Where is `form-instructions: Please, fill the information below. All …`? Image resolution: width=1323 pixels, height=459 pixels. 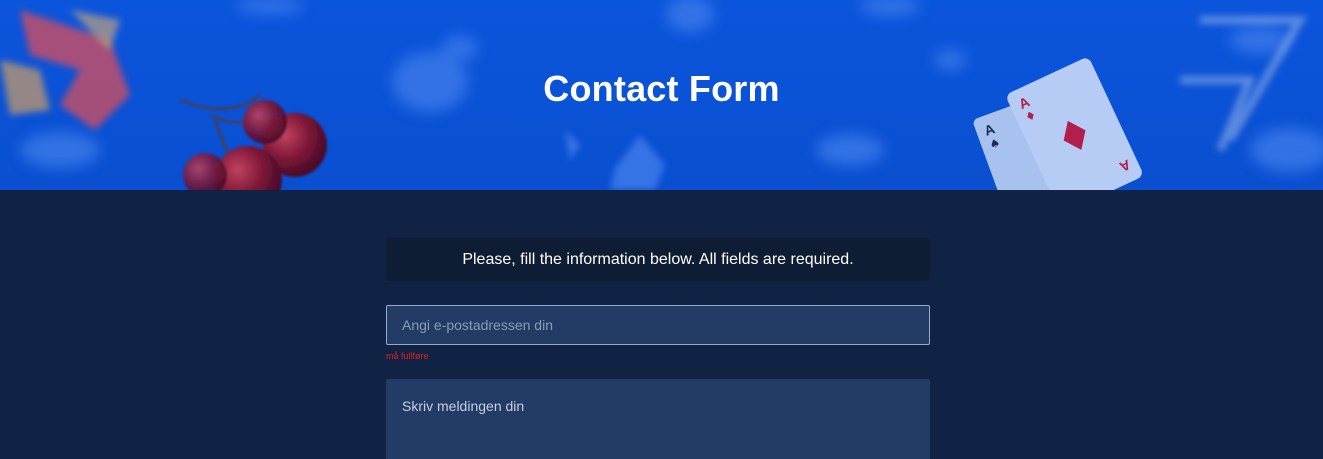 form-instructions: Please, fill the information below. All … is located at coordinates (658, 259).